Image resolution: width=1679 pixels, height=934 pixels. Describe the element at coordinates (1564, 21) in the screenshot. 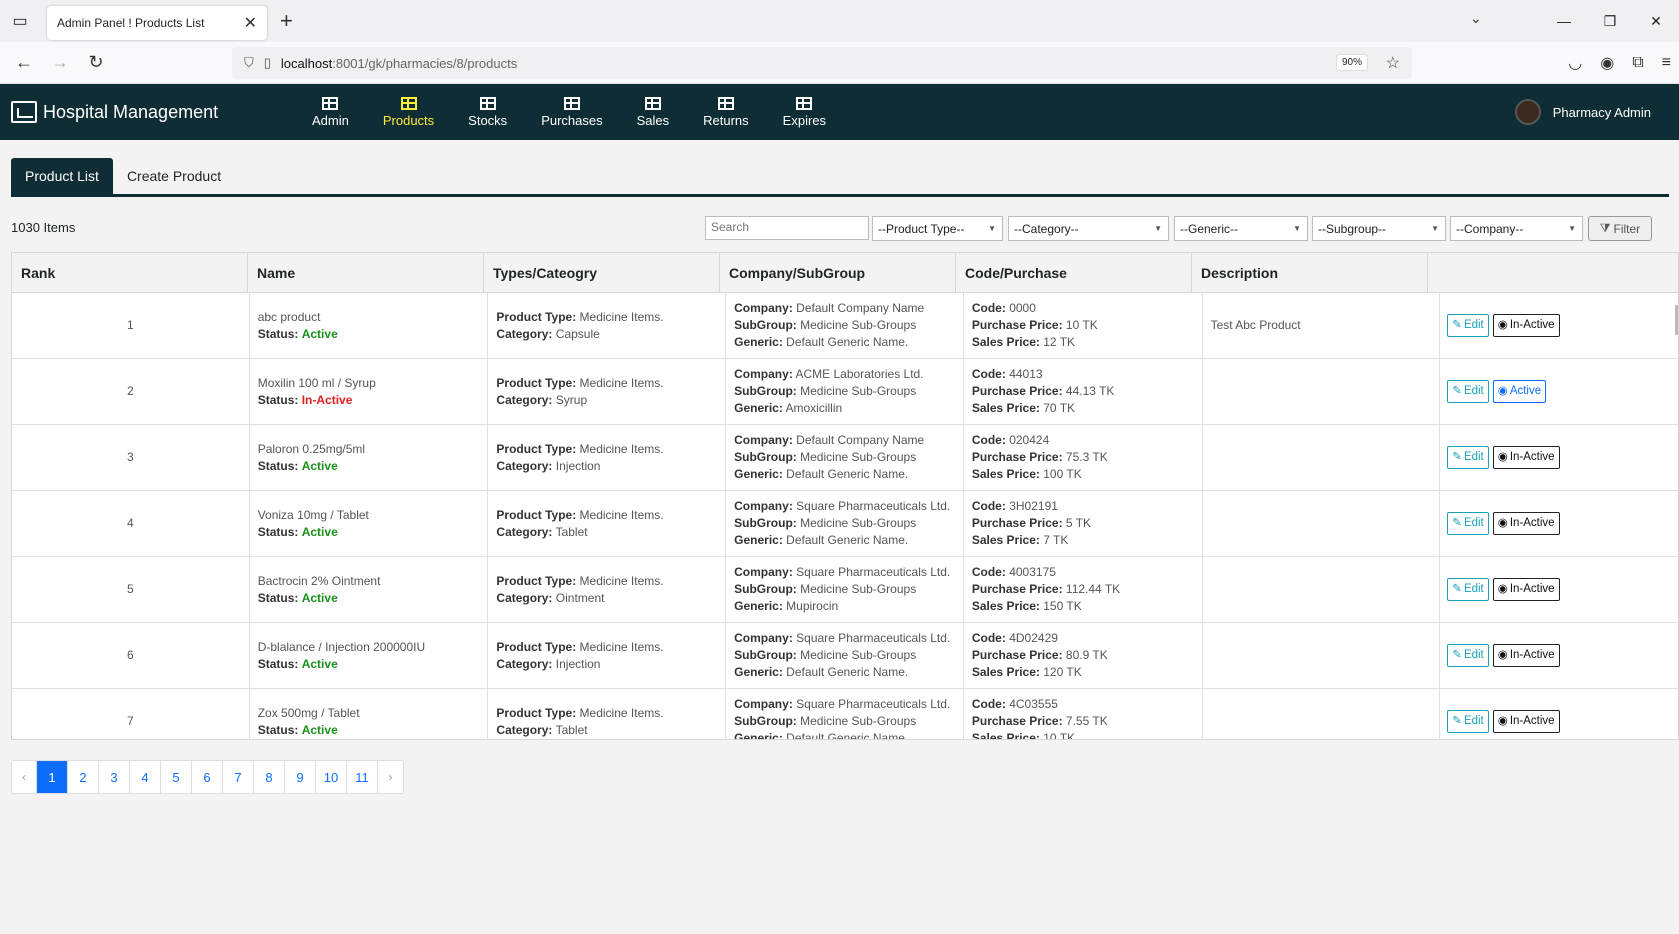

I see `minimize-icon: —` at that location.